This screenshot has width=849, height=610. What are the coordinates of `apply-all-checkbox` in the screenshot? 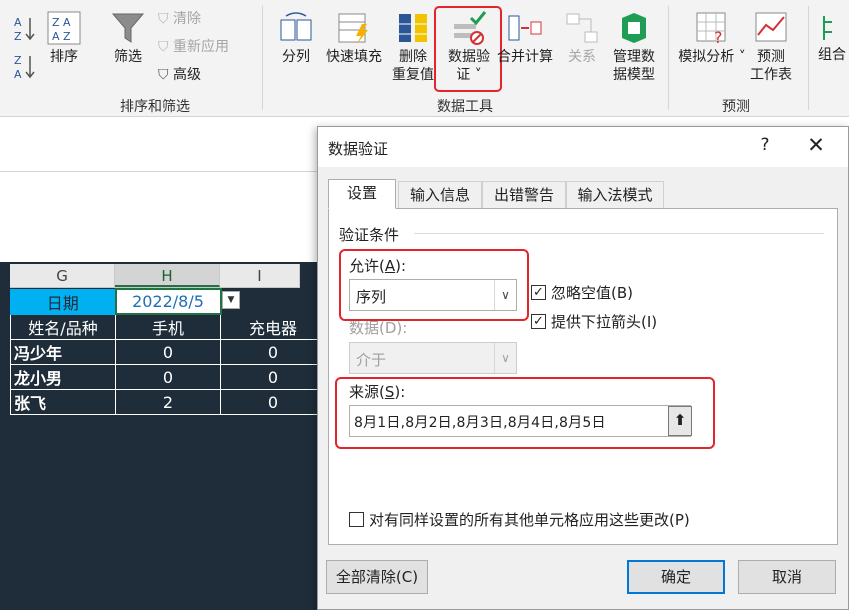 It's located at (356, 519).